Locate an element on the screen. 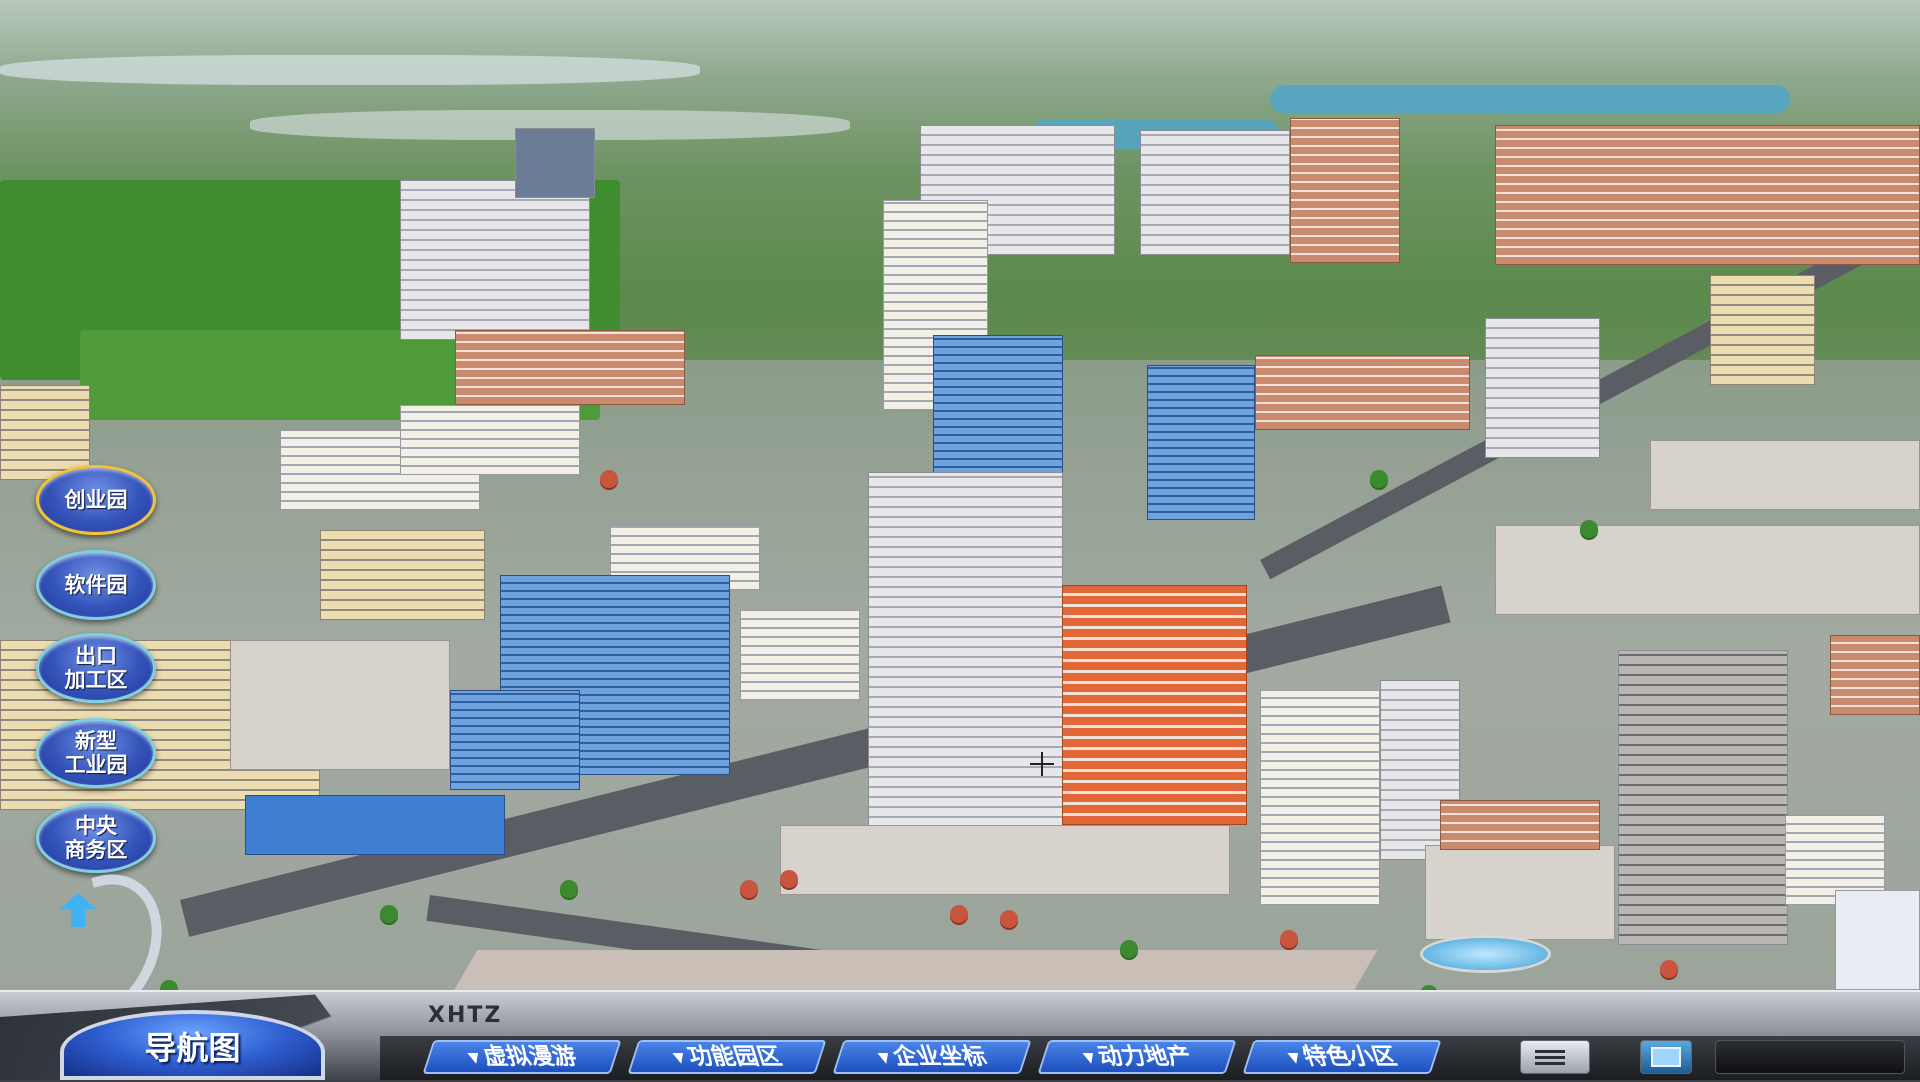 This screenshot has height=1082, width=1920. tab-label: 动力地产 is located at coordinates (1144, 1057).